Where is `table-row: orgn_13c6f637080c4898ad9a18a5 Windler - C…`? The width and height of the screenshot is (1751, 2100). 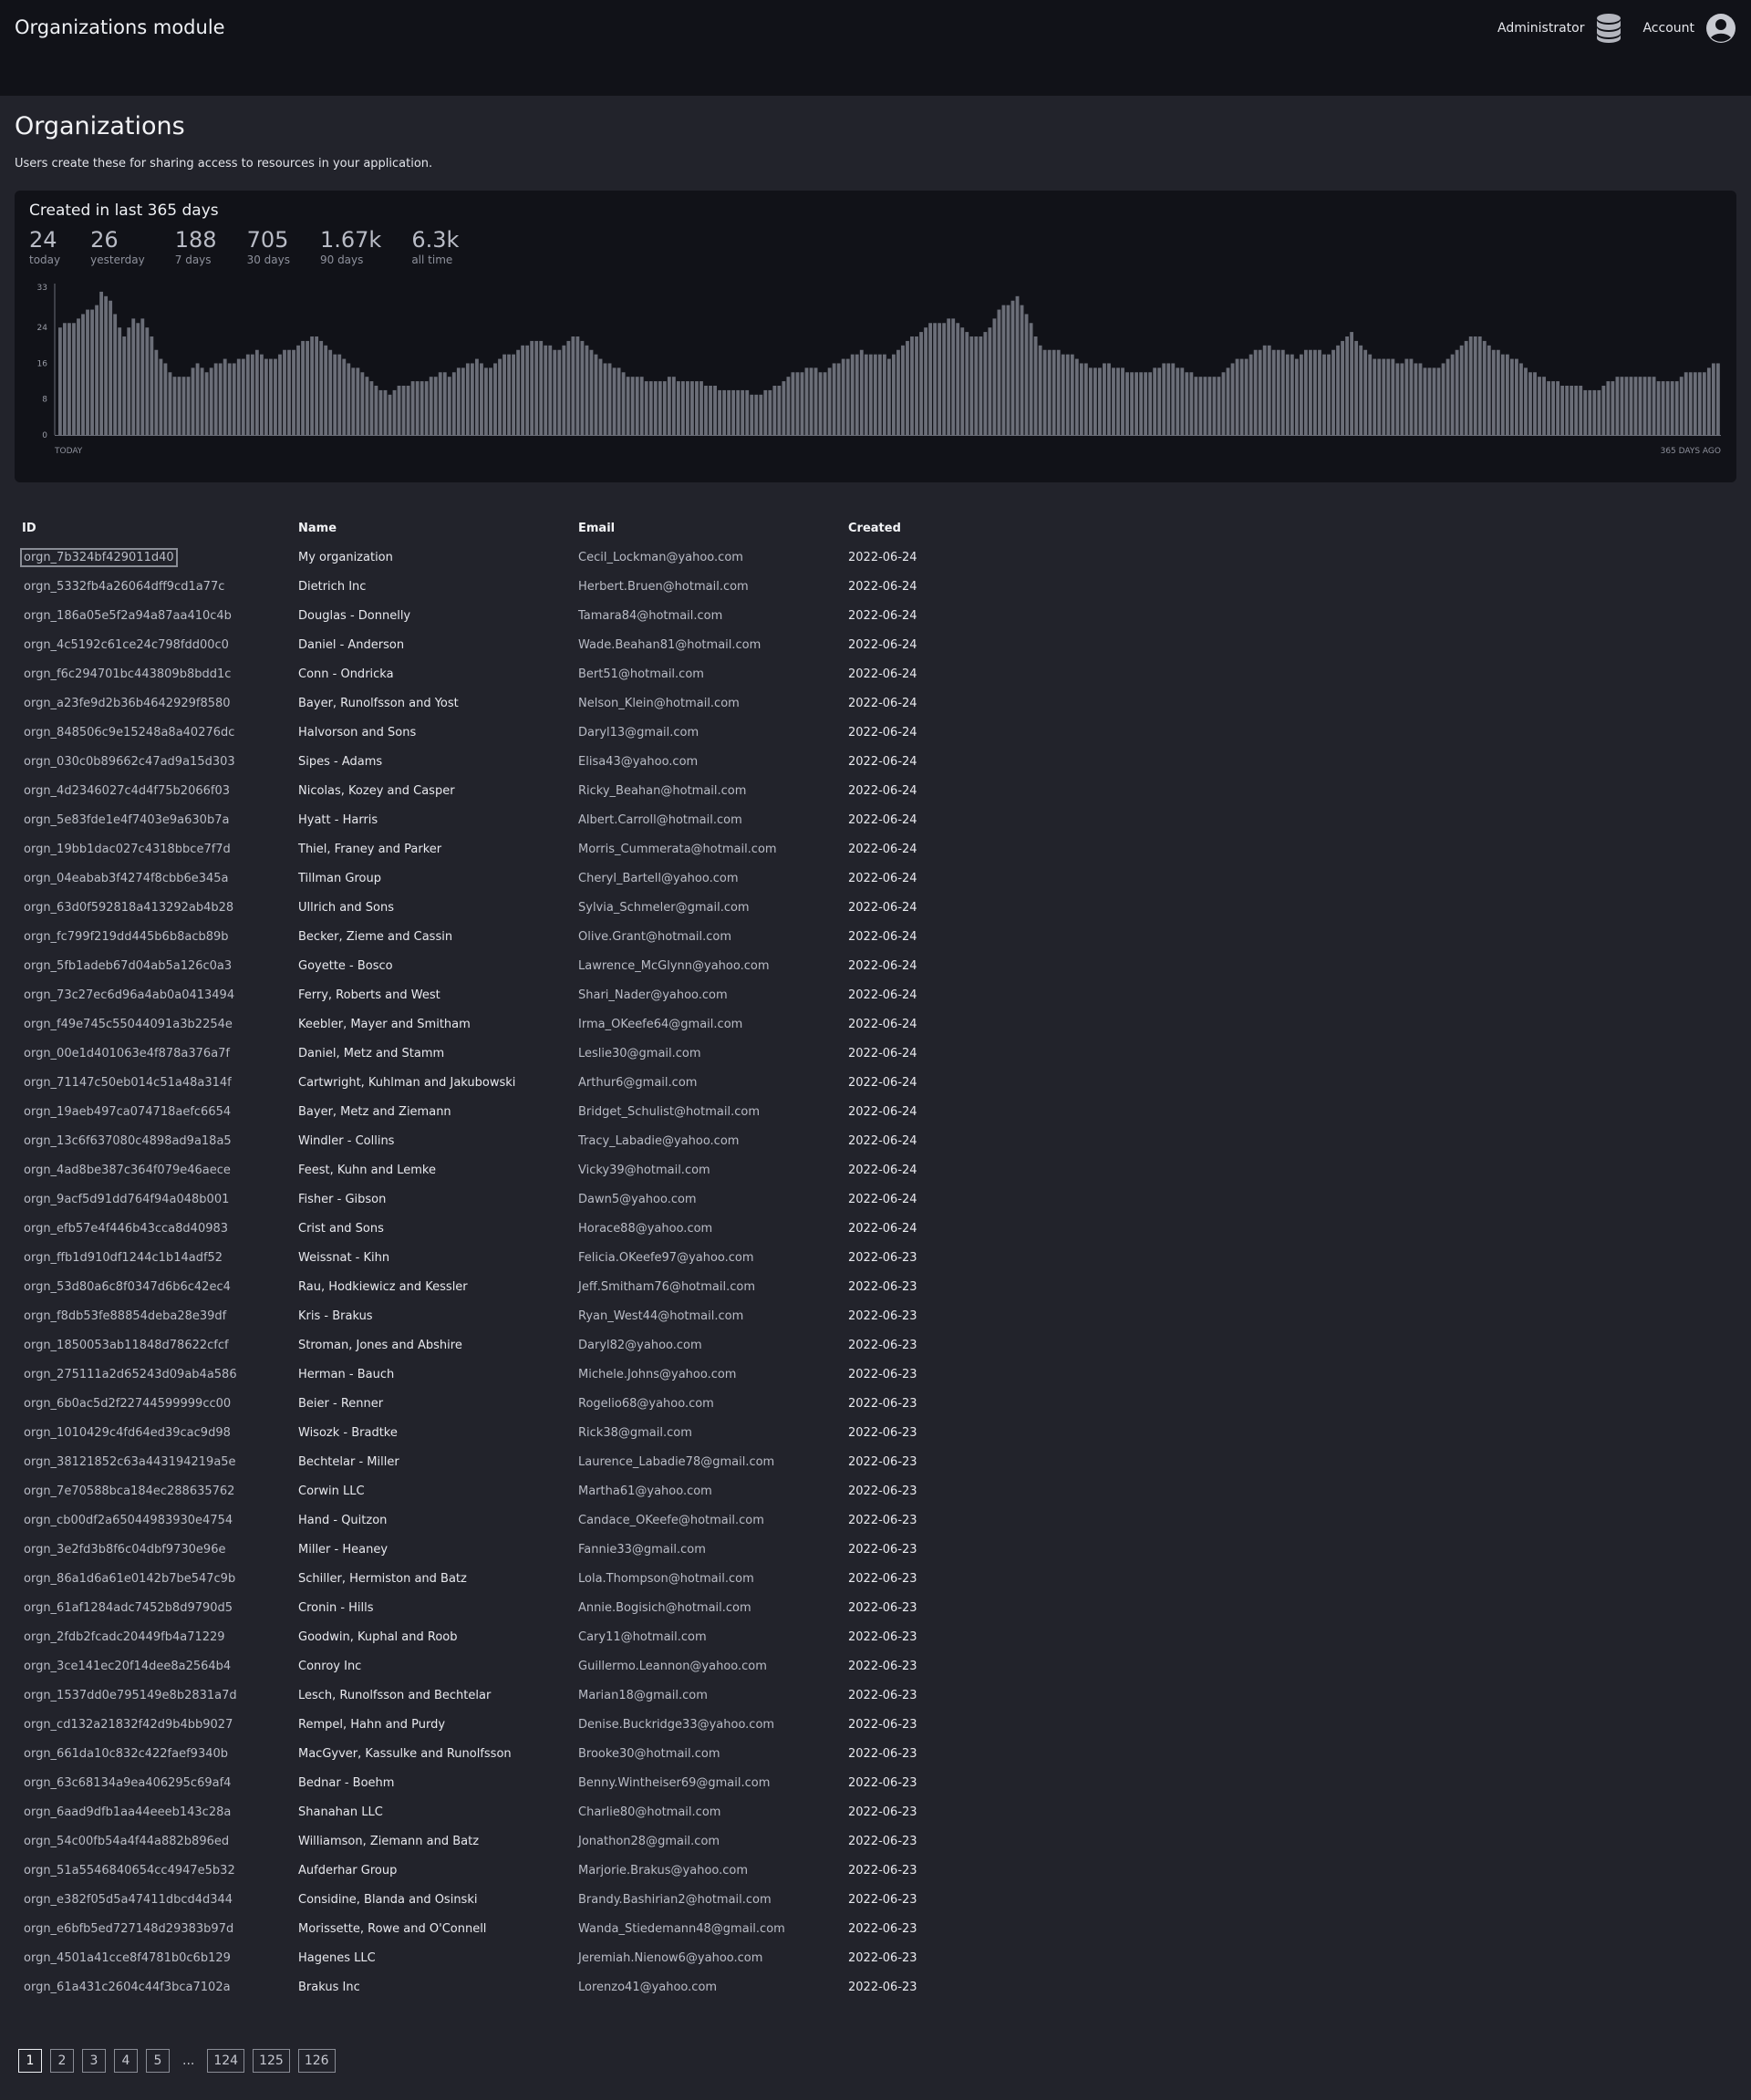
table-row: orgn_13c6f637080c4898ad9a18a5 Windler - C… is located at coordinates (500, 1141).